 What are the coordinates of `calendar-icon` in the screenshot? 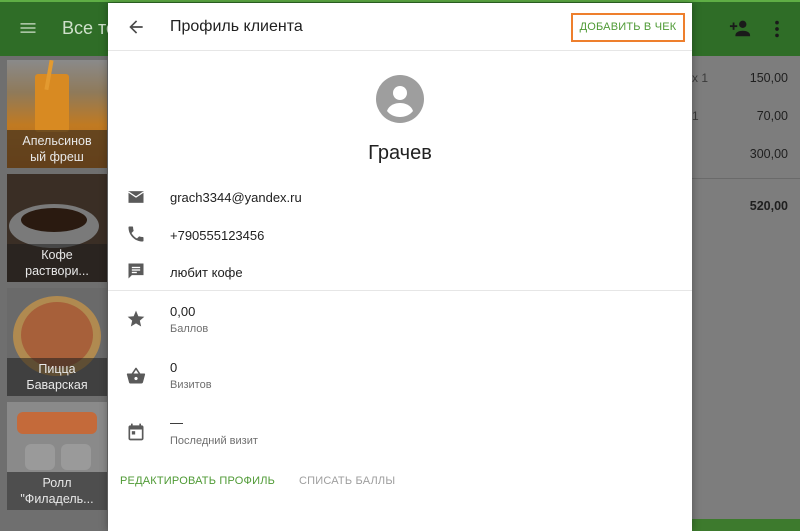 It's located at (136, 432).